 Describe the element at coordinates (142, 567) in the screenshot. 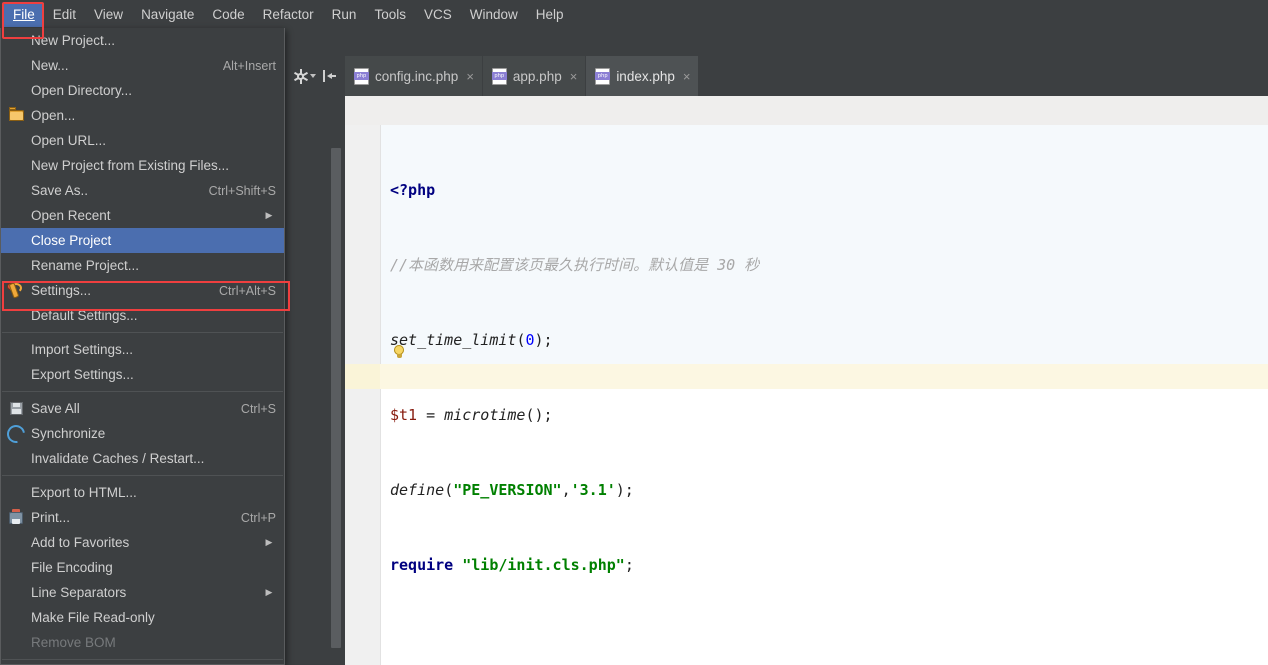

I see `menu-item-file-encoding: File Encoding` at that location.